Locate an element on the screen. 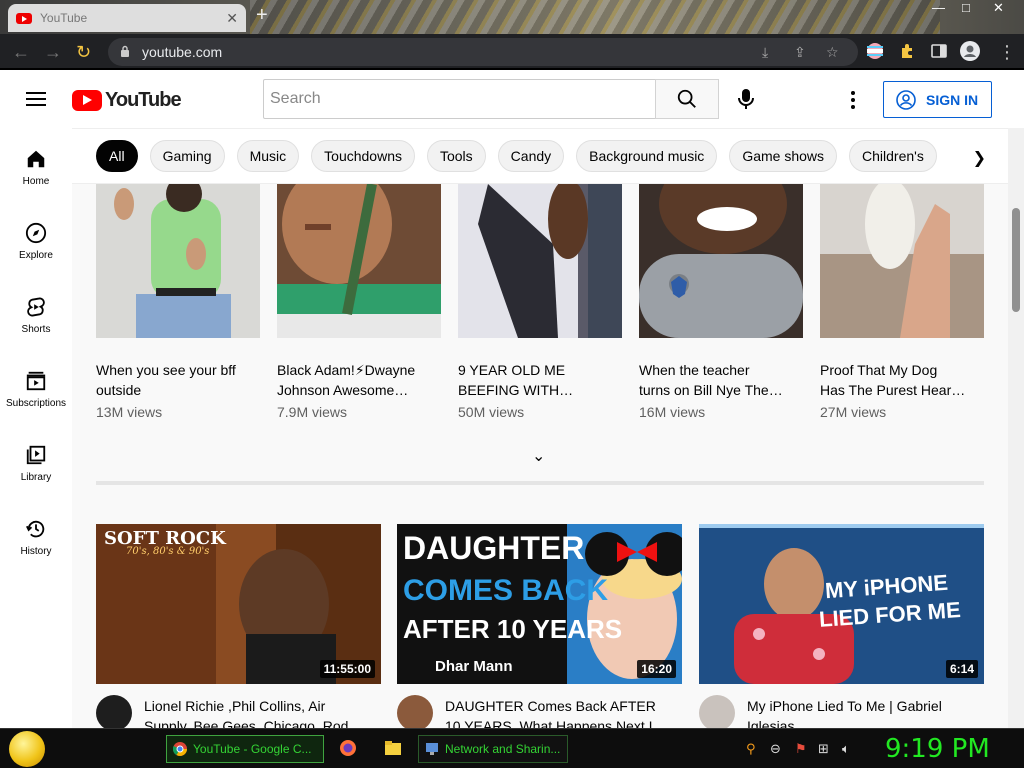  youtube-logo: YouTube is located at coordinates (127, 100).